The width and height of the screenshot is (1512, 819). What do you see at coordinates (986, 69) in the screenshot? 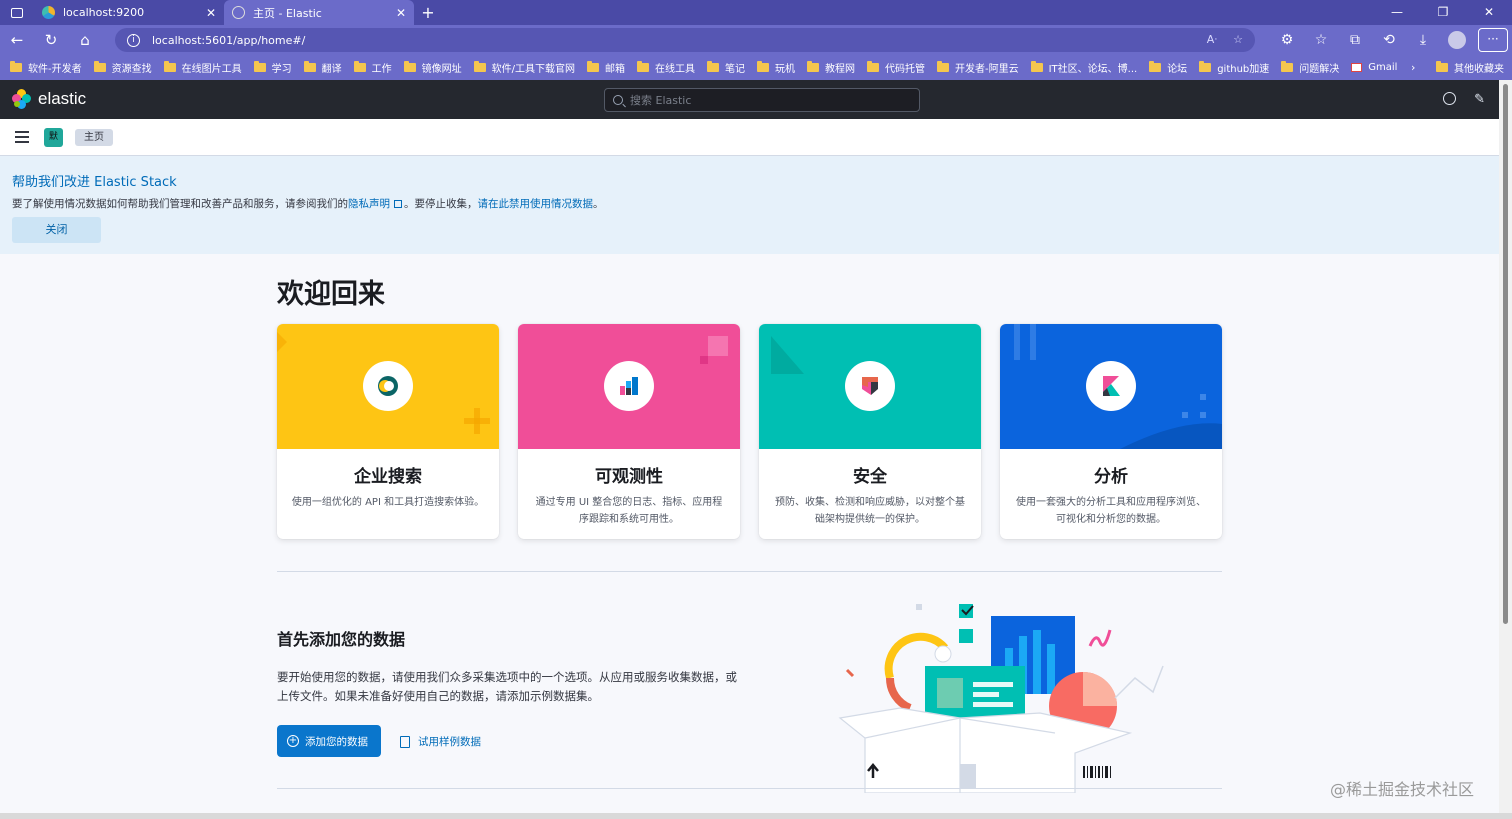
I see `bookmark-label: 开发者-阿里云` at bounding box center [986, 69].